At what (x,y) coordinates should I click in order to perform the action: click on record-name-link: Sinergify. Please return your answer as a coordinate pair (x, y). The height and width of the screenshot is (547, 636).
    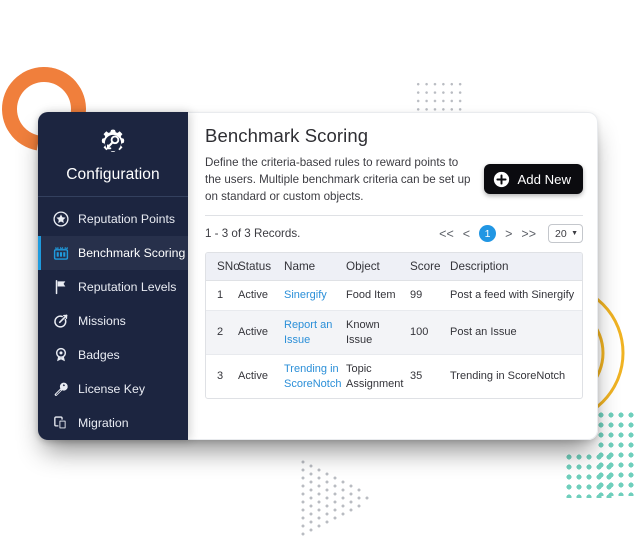
    Looking at the image, I should click on (305, 295).